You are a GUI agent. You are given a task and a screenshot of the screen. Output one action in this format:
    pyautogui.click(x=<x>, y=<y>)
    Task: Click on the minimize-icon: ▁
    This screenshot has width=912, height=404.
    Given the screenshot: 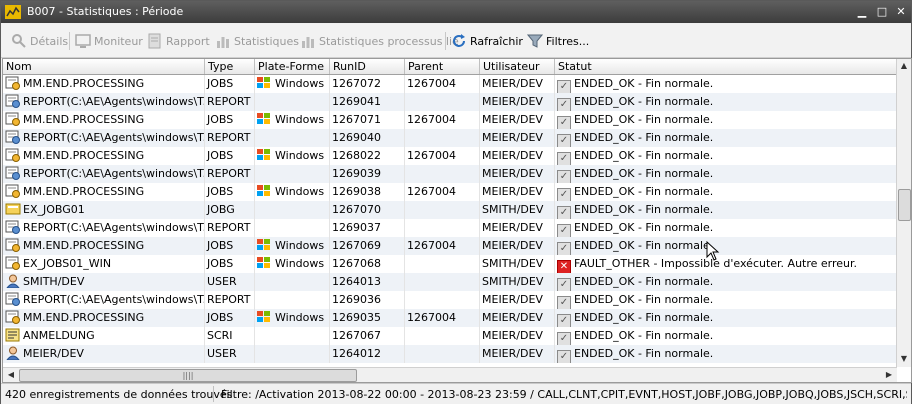 What is the action you would take?
    pyautogui.click(x=862, y=12)
    